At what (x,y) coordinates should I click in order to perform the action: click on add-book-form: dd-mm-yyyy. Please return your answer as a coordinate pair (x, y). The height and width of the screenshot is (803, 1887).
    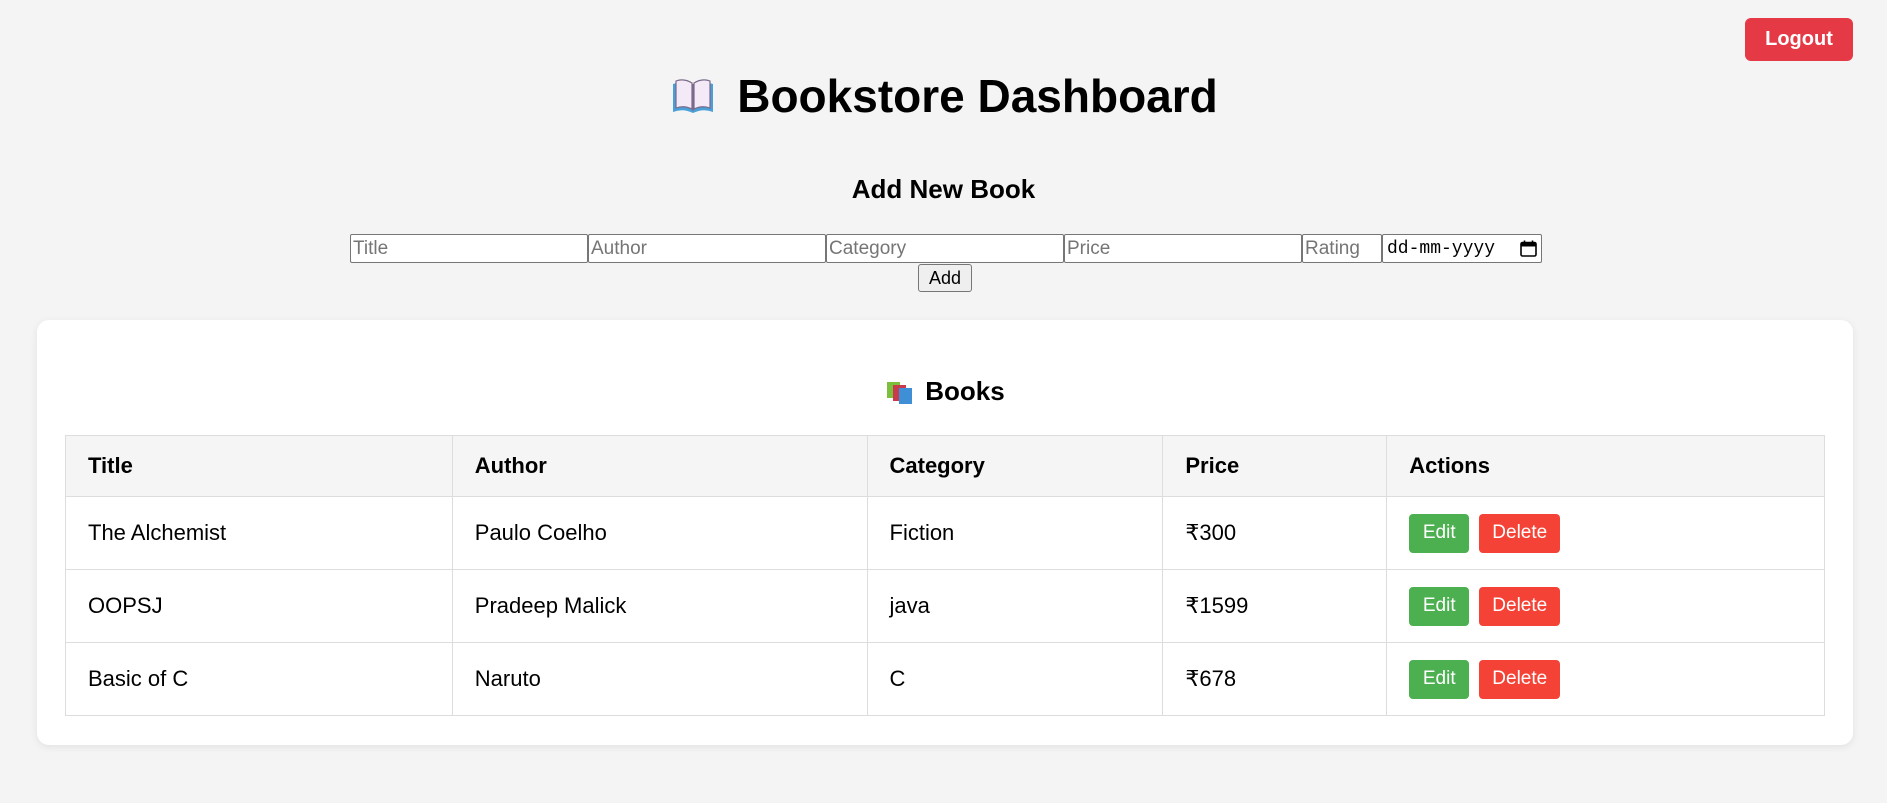
    Looking at the image, I should click on (946, 248).